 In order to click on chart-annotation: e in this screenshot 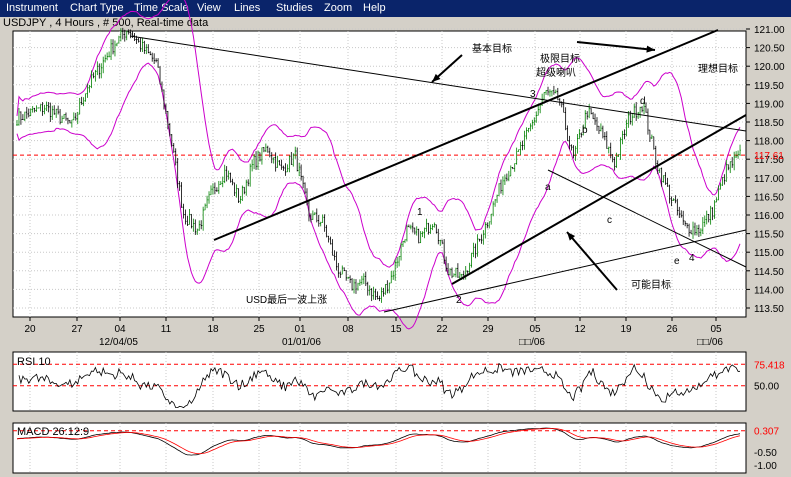, I will do `click(677, 261)`.